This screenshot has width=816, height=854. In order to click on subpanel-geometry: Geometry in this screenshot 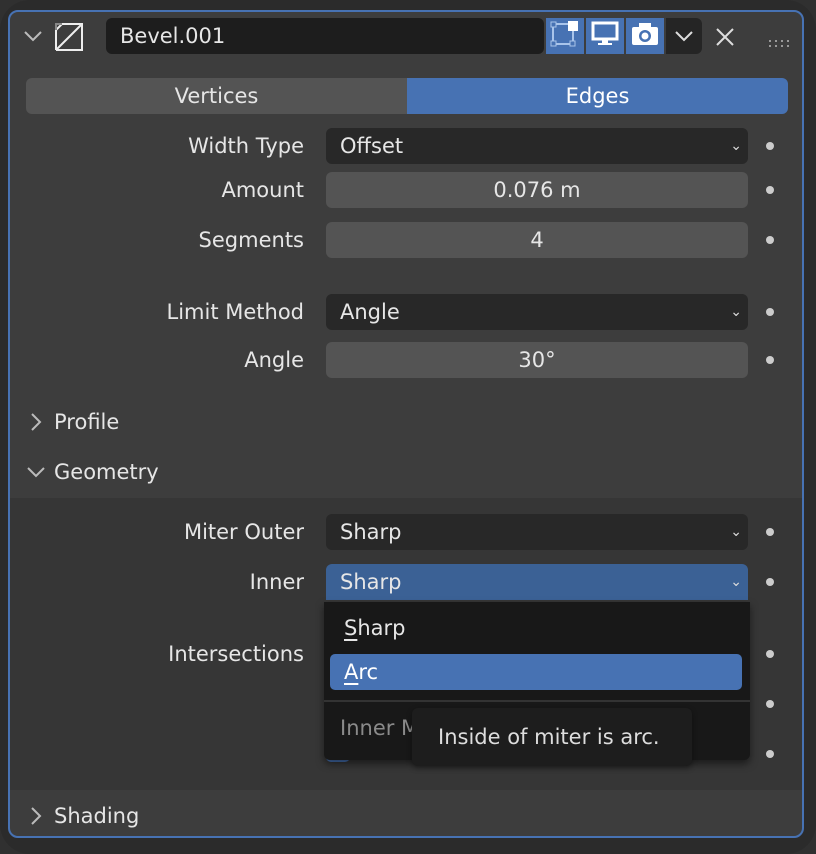, I will do `click(406, 472)`.